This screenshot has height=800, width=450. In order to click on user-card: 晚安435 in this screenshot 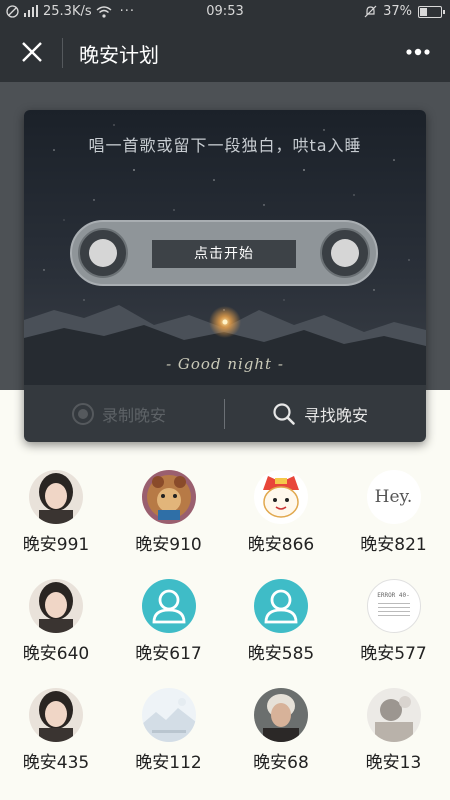, I will do `click(56, 730)`.